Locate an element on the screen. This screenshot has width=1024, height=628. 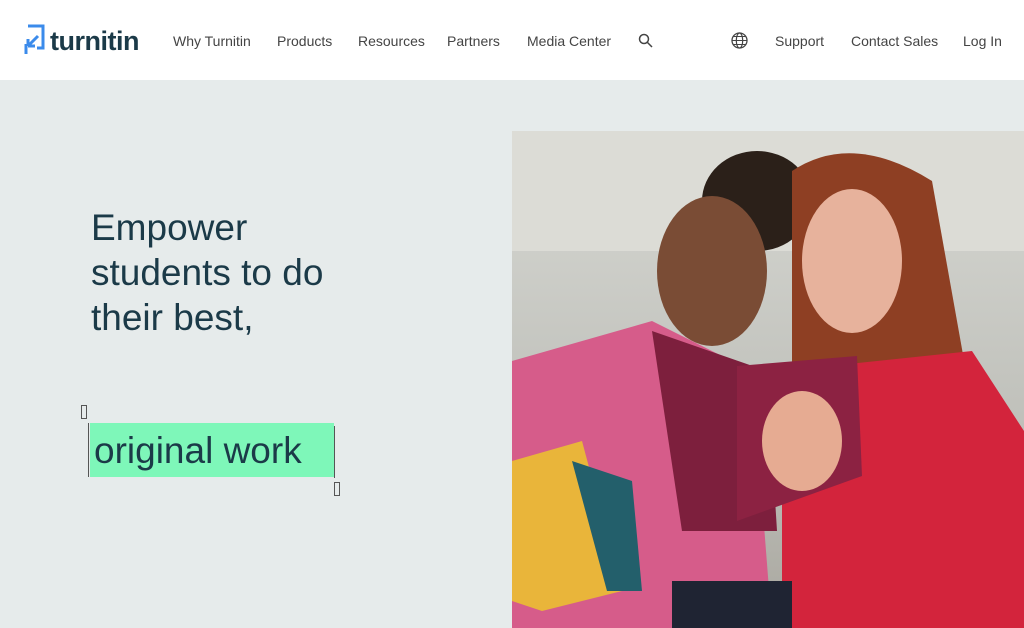
nav-media-center: Media Center is located at coordinates (569, 41).